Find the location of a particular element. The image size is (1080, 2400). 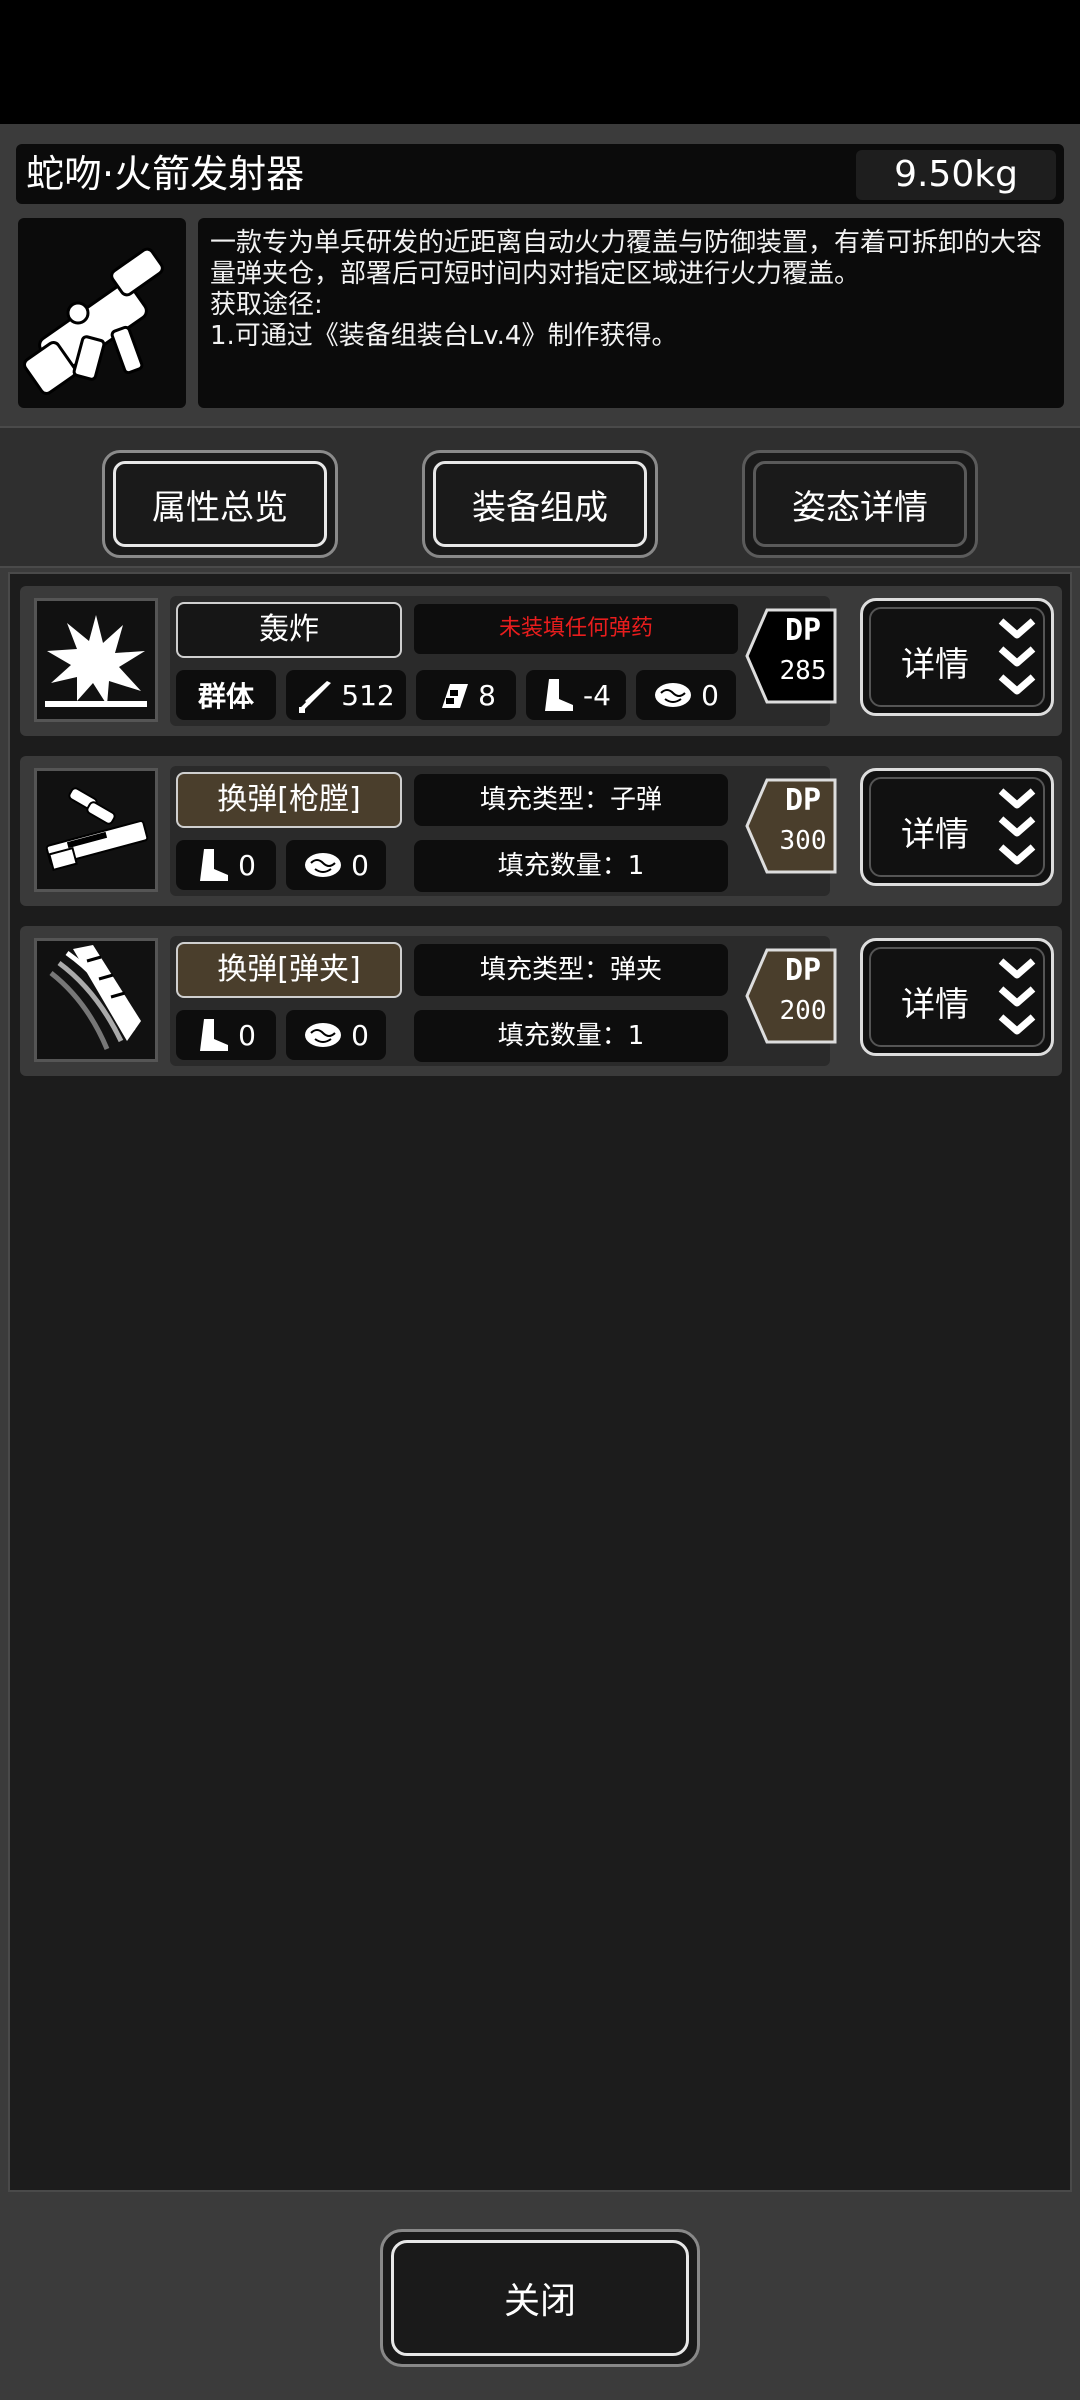

acquire-method: 1.可通过《装备组装台Lv.4》制作获得。 is located at coordinates (444, 336).